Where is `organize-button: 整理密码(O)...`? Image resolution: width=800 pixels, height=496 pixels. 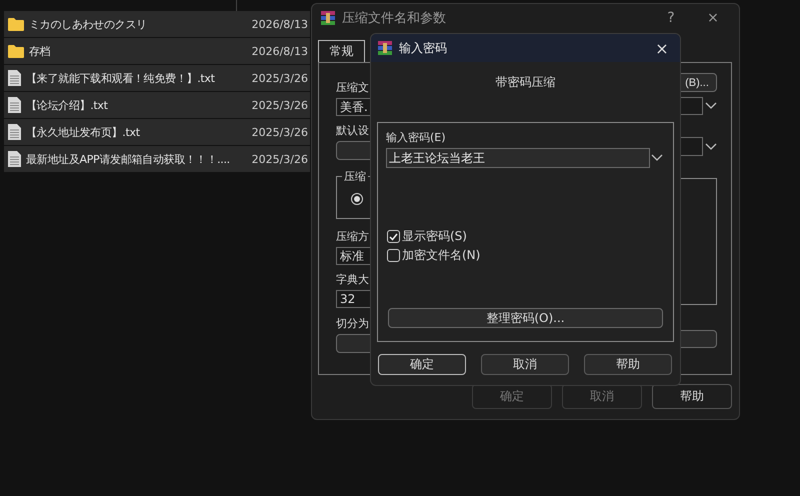
organize-button: 整理密码(O)... is located at coordinates (525, 318).